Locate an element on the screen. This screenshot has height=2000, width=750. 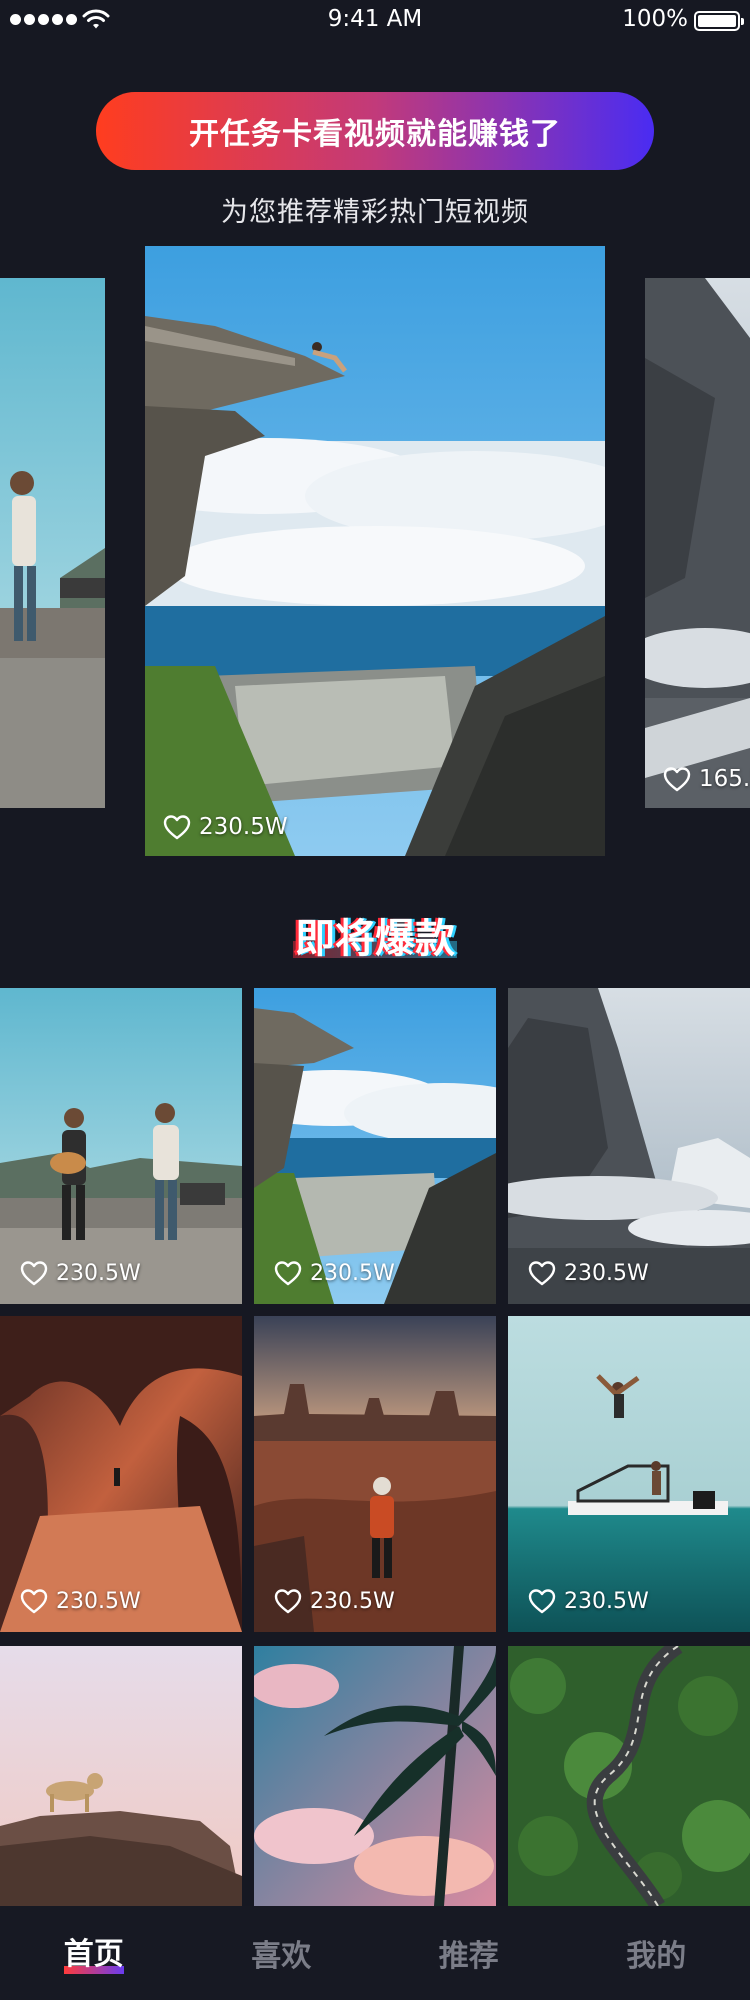
battery-icon is located at coordinates (719, 21).